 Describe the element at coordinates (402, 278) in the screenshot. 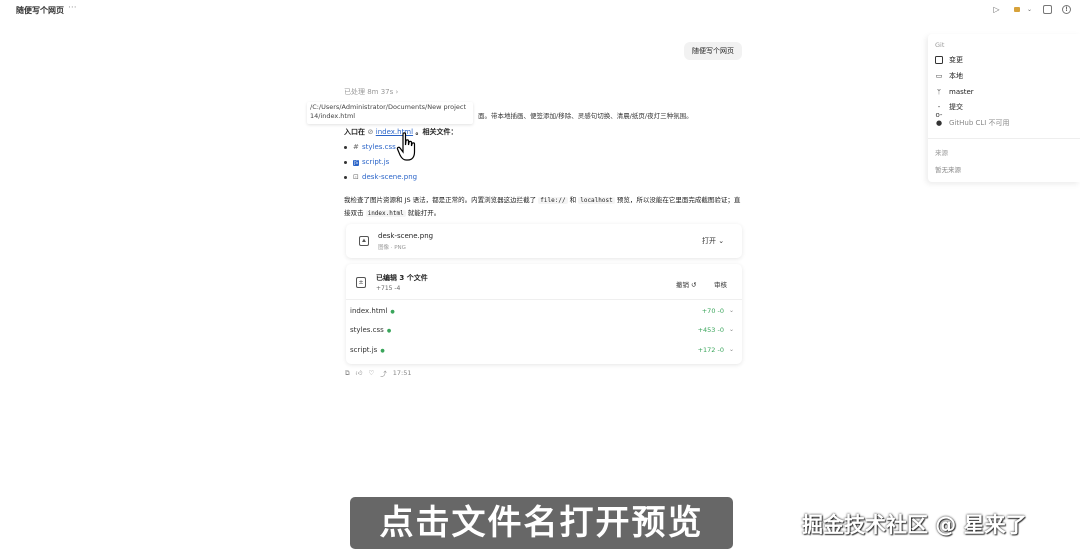

I see `edited-files-title: 已编辑 3 个文件` at that location.